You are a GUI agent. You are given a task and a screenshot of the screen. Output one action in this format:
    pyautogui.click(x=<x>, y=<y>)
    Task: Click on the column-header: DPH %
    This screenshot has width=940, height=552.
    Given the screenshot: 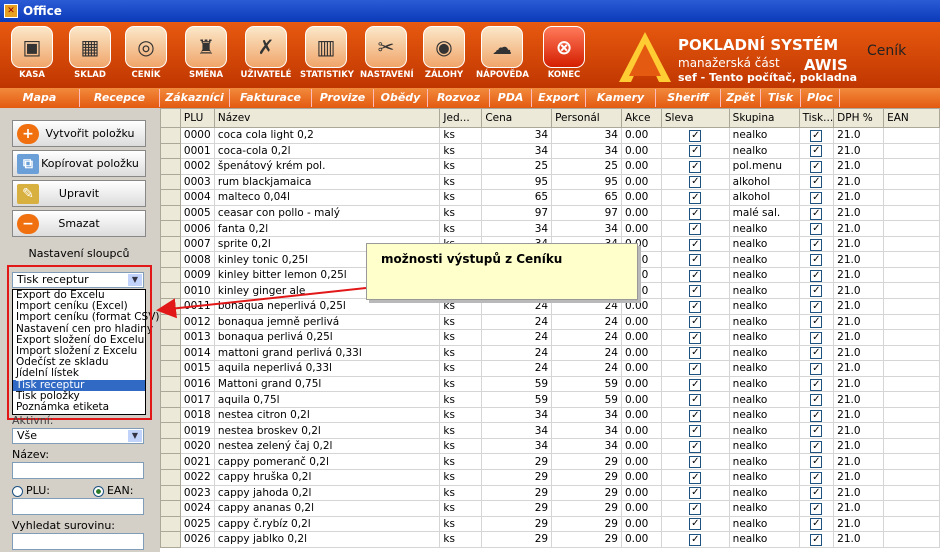 What is the action you would take?
    pyautogui.click(x=859, y=118)
    